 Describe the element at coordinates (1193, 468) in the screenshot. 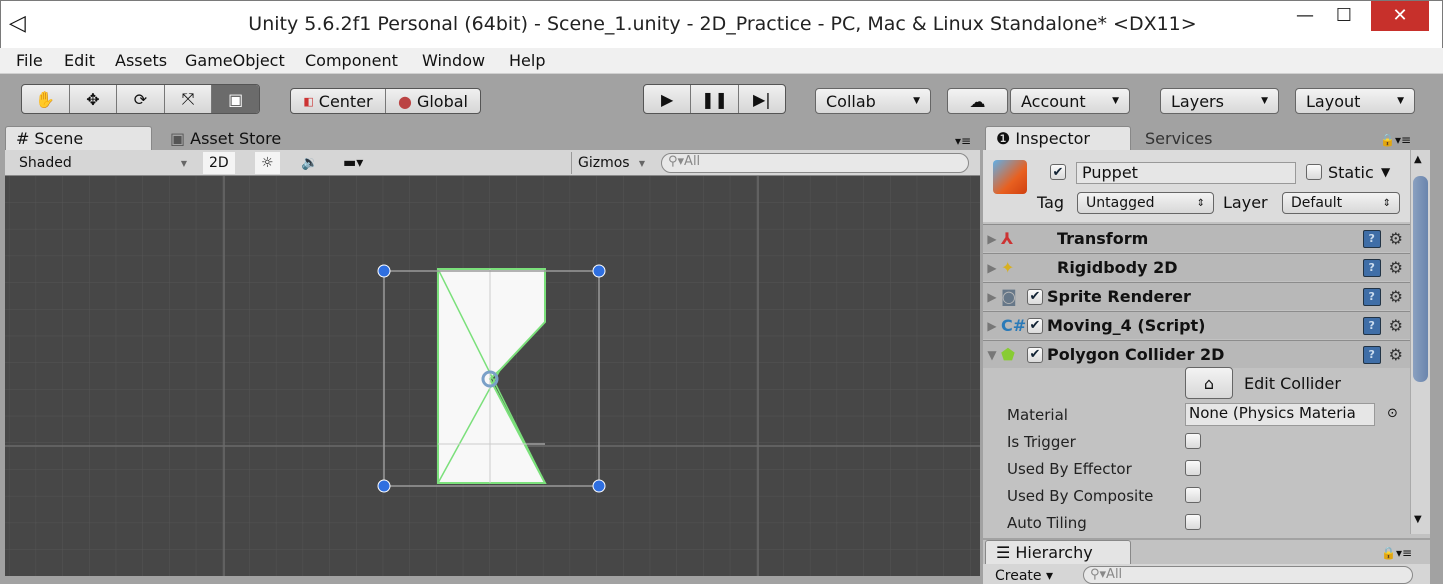

I see `used-by-effector-checkbox` at that location.